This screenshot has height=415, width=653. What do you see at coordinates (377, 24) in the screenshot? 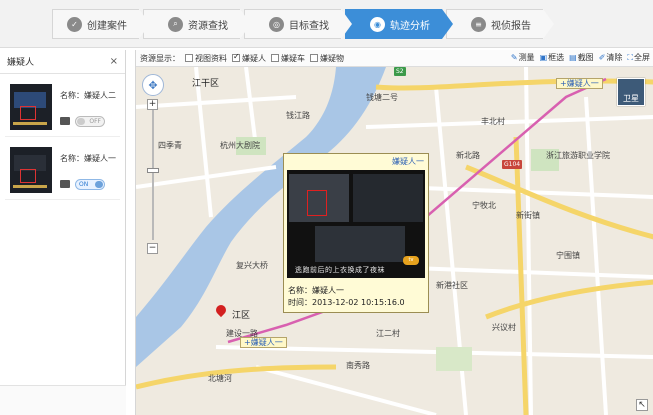
I see `track-icon: ◉` at bounding box center [377, 24].